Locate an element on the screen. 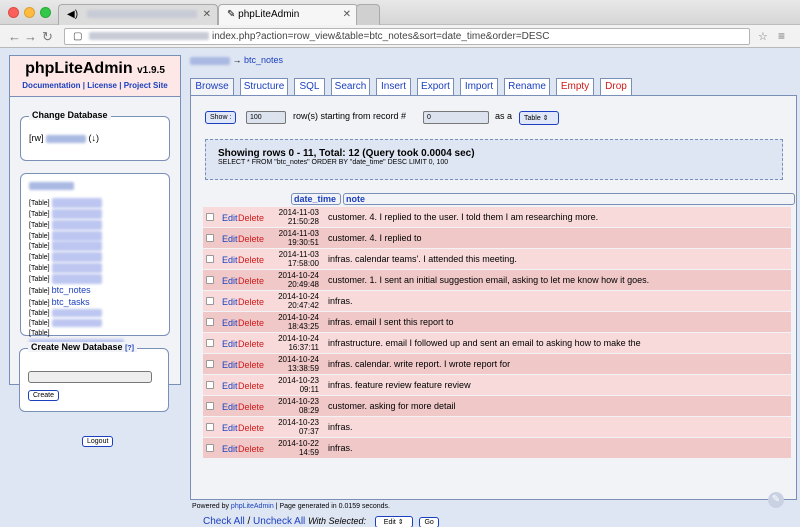 The width and height of the screenshot is (800, 527). create-button: Create is located at coordinates (44, 395).